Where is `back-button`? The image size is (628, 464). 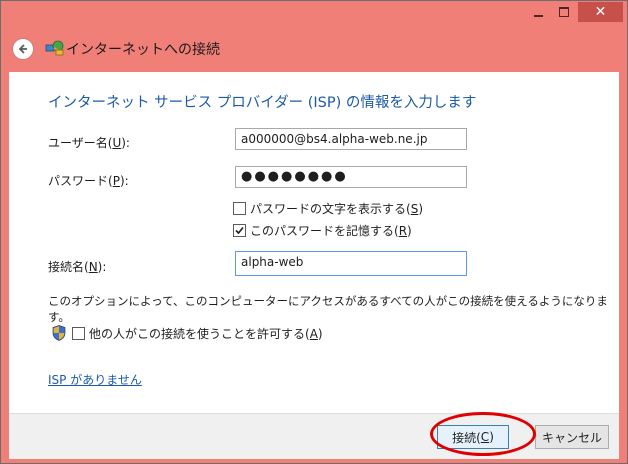 back-button is located at coordinates (23, 49).